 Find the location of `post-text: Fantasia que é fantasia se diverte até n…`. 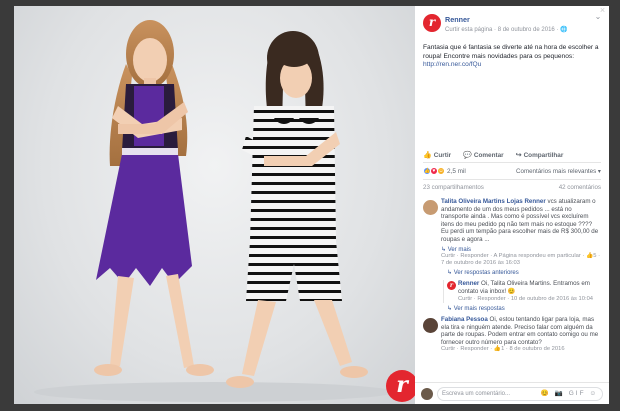

post-text: Fantasia que é fantasia se diverte até n… is located at coordinates (512, 66).